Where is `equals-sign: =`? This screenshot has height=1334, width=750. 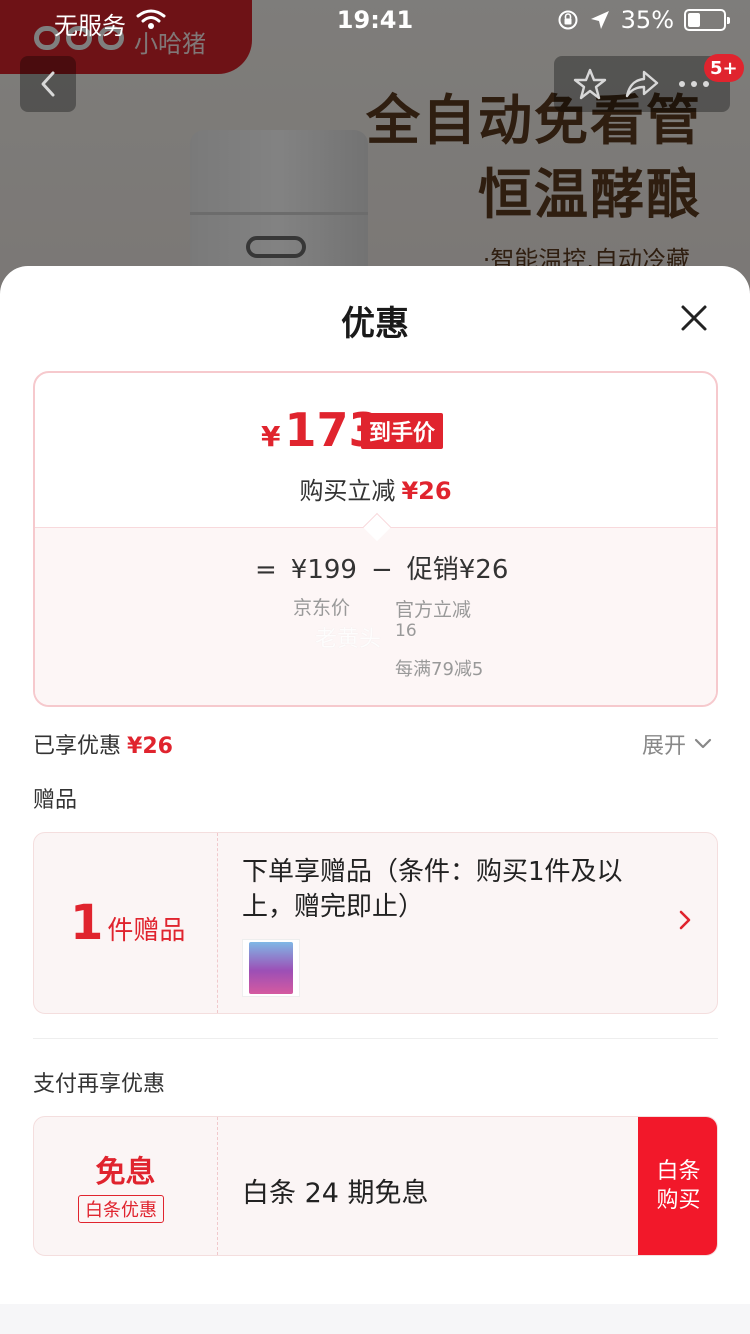 equals-sign: = is located at coordinates (266, 570).